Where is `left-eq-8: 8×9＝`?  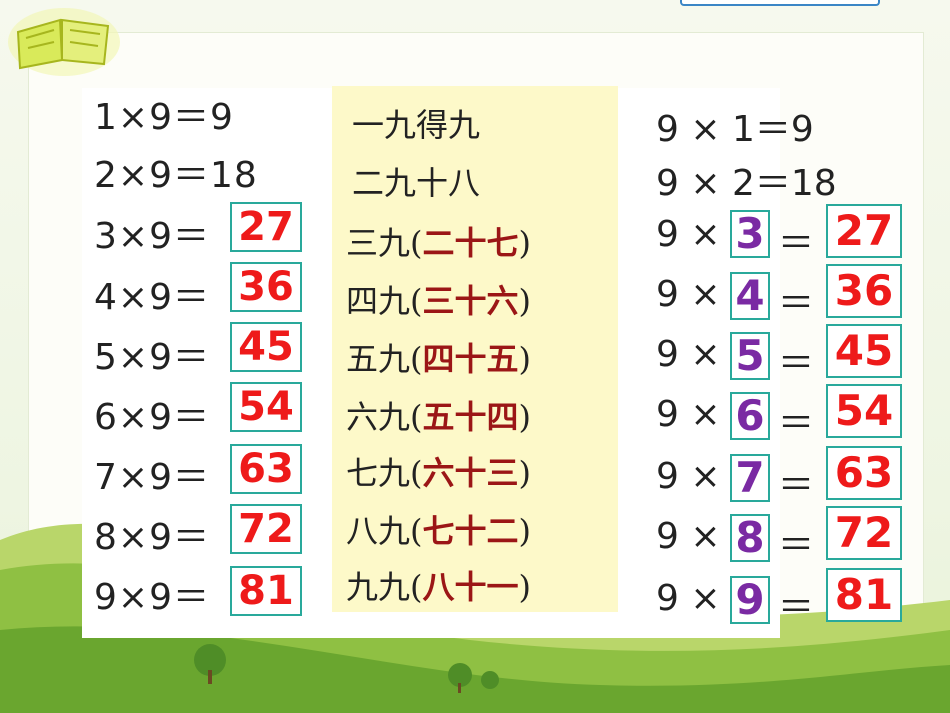 left-eq-8: 8×9＝ is located at coordinates (152, 537).